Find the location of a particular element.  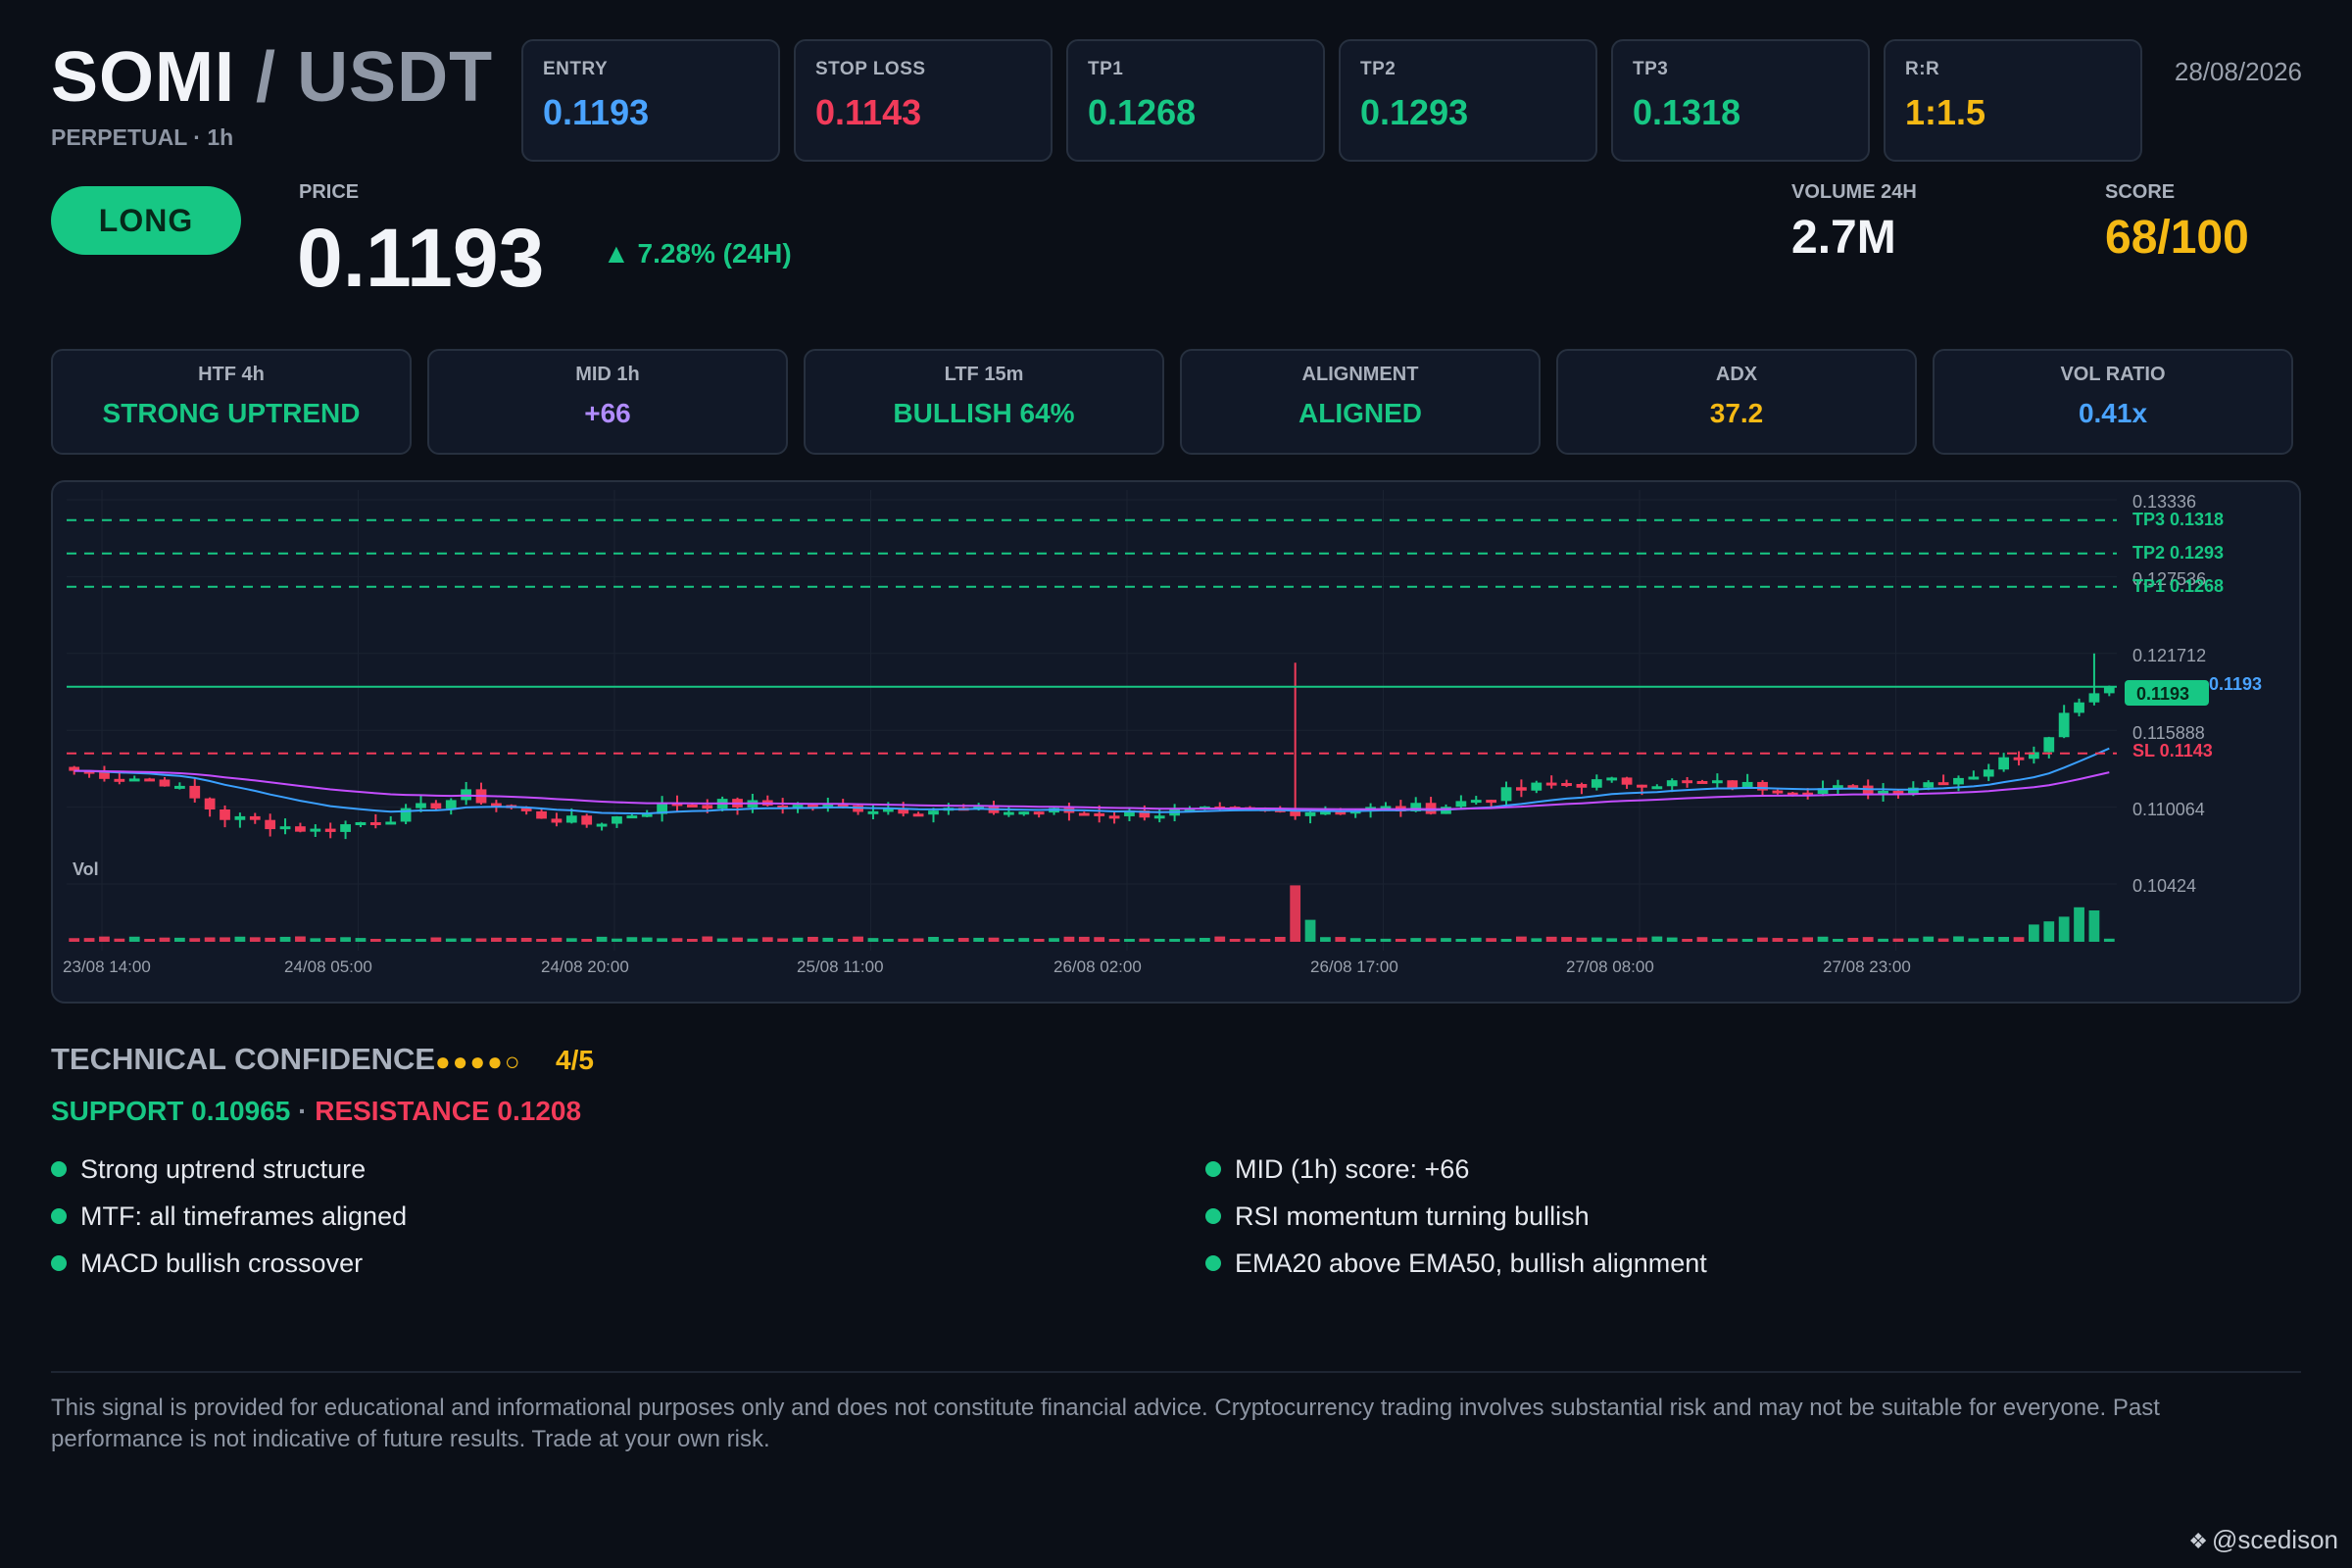

volume-pane-label: Vol is located at coordinates (86, 869).